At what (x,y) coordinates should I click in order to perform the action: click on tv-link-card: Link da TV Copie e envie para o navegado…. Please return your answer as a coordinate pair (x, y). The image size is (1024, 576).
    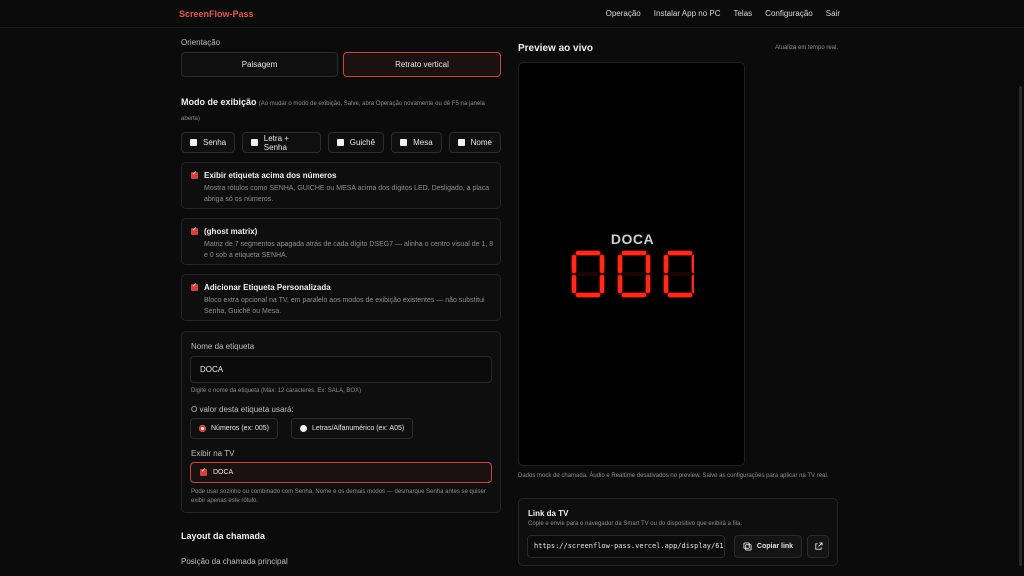
    Looking at the image, I should click on (678, 532).